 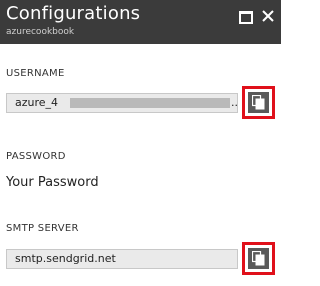 What do you see at coordinates (65, 258) in the screenshot?
I see `smtp-server-value: smtp.sendgrid.net` at bounding box center [65, 258].